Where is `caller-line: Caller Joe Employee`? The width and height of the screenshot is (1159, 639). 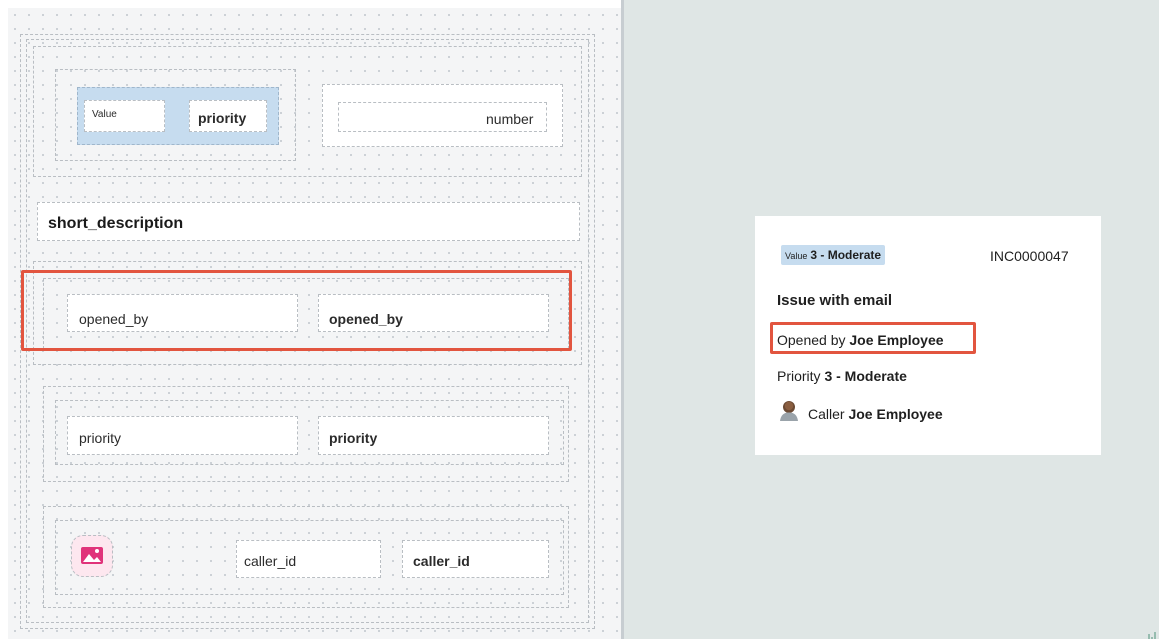
caller-line: Caller Joe Employee is located at coordinates (875, 414).